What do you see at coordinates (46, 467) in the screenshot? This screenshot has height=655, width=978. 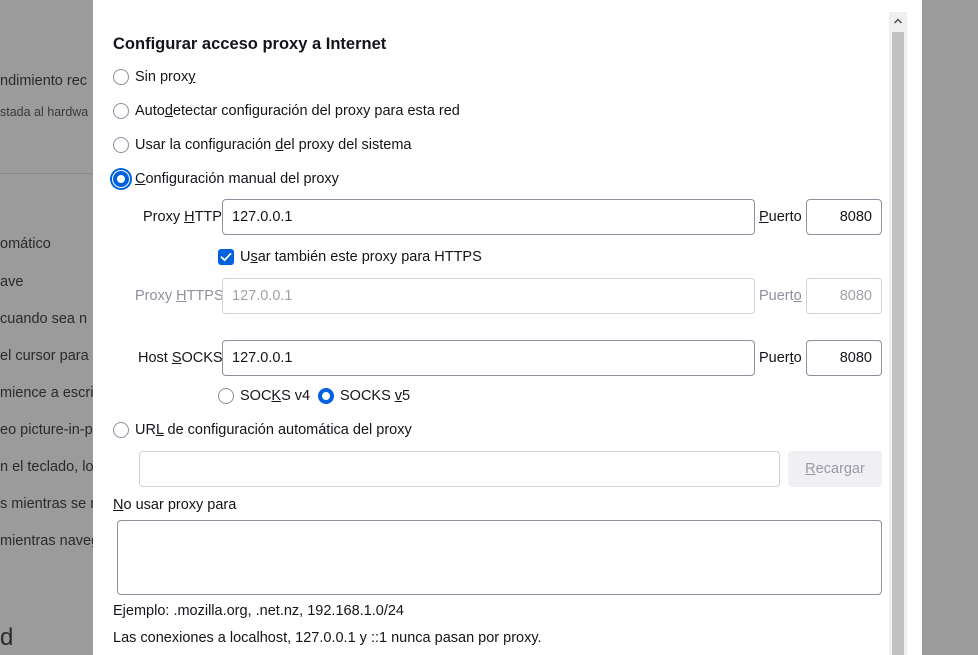 I see `bg-line: n el teclado, lo` at bounding box center [46, 467].